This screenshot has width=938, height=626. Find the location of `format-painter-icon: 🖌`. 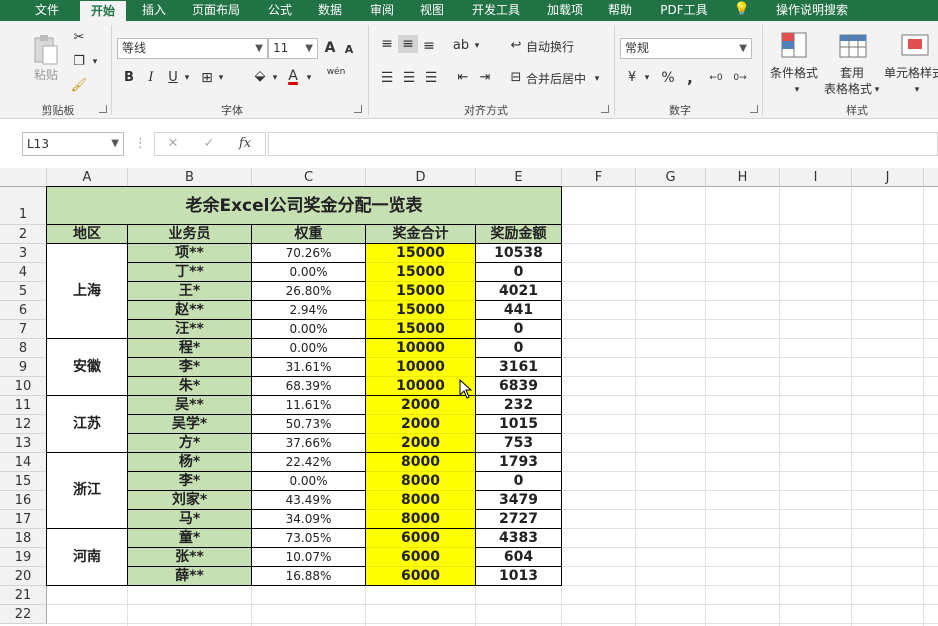

format-painter-icon: 🖌 is located at coordinates (79, 86).